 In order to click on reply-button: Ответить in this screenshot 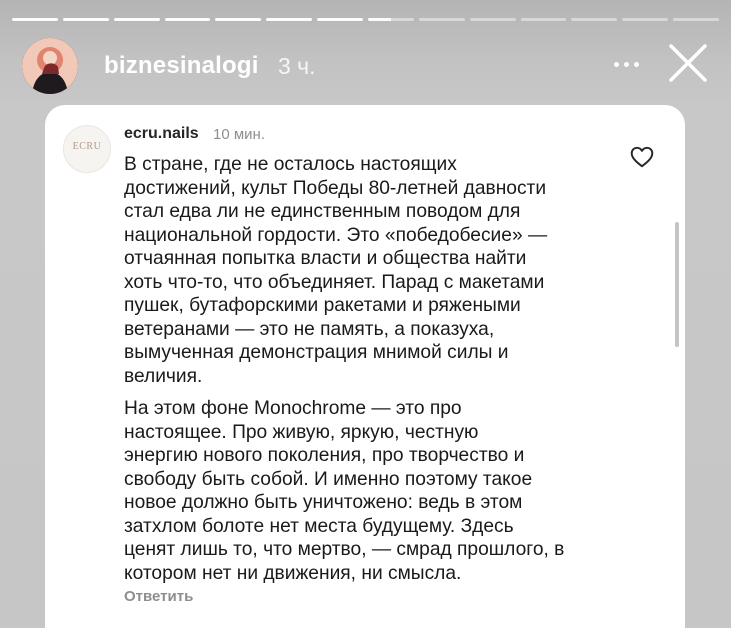, I will do `click(158, 596)`.